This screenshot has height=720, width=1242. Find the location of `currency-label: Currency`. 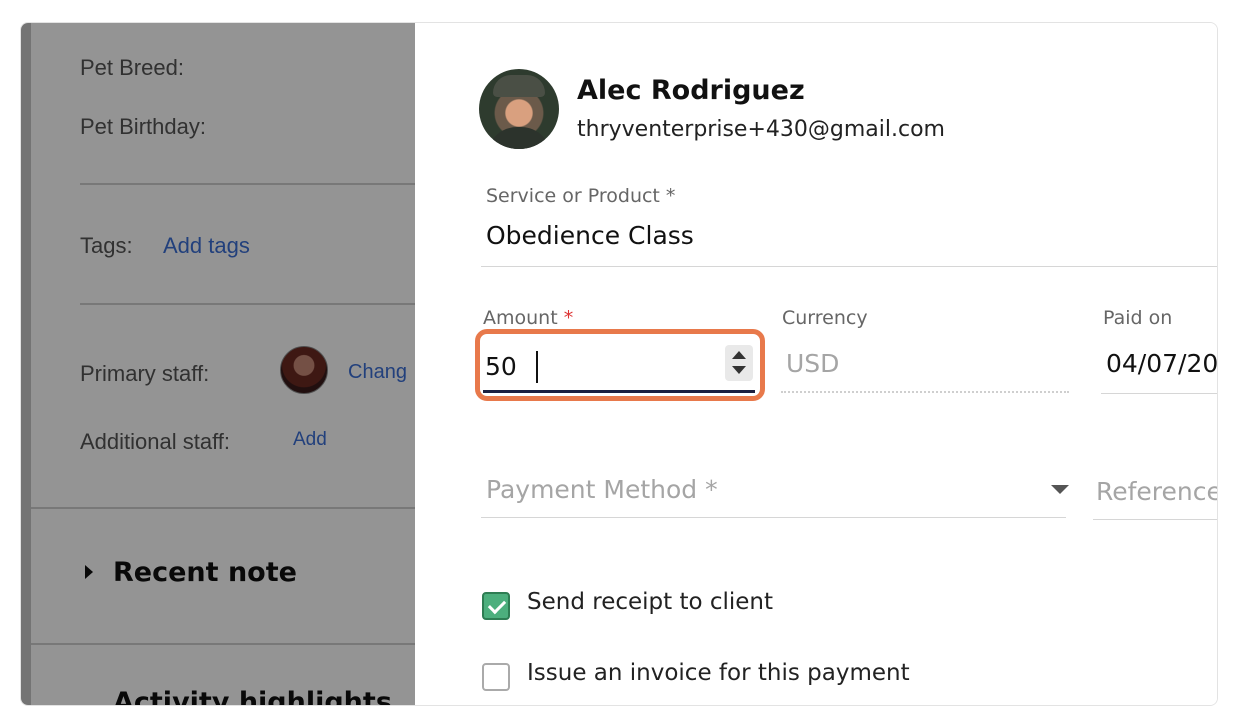

currency-label: Currency is located at coordinates (825, 318).